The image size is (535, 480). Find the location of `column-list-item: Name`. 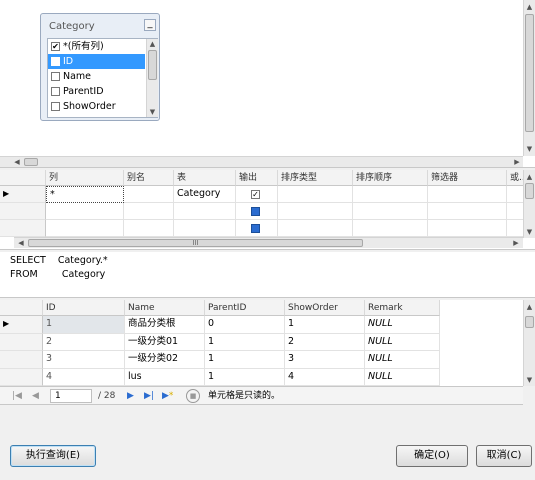

column-list-item: Name is located at coordinates (96, 76).